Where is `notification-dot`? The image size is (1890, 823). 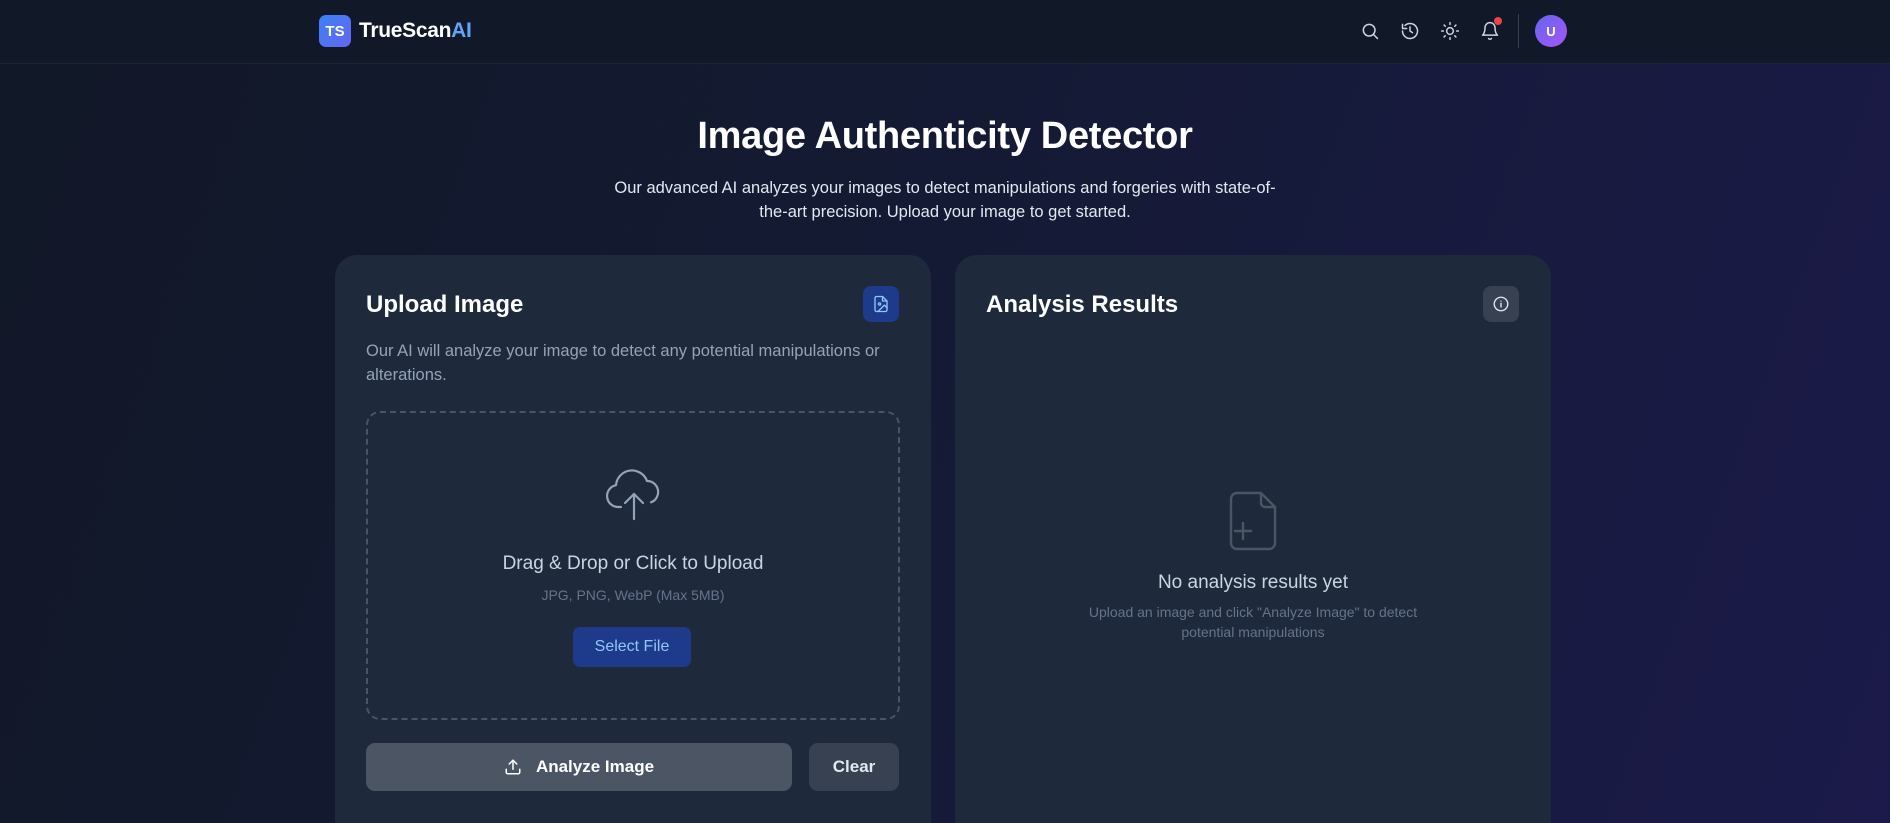 notification-dot is located at coordinates (1498, 21).